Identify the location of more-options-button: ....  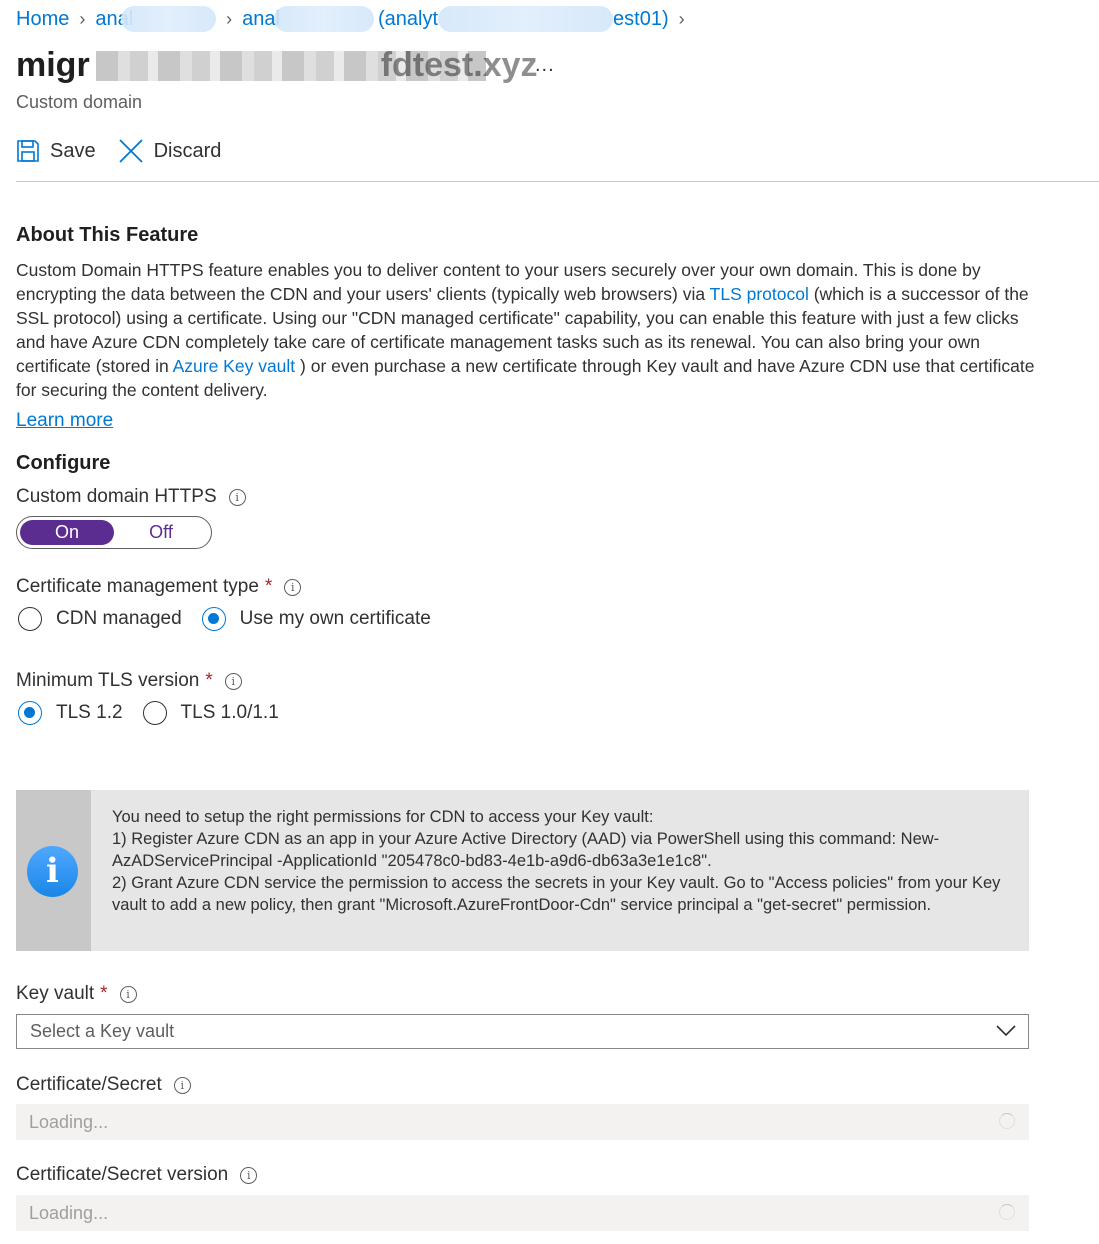
(545, 65).